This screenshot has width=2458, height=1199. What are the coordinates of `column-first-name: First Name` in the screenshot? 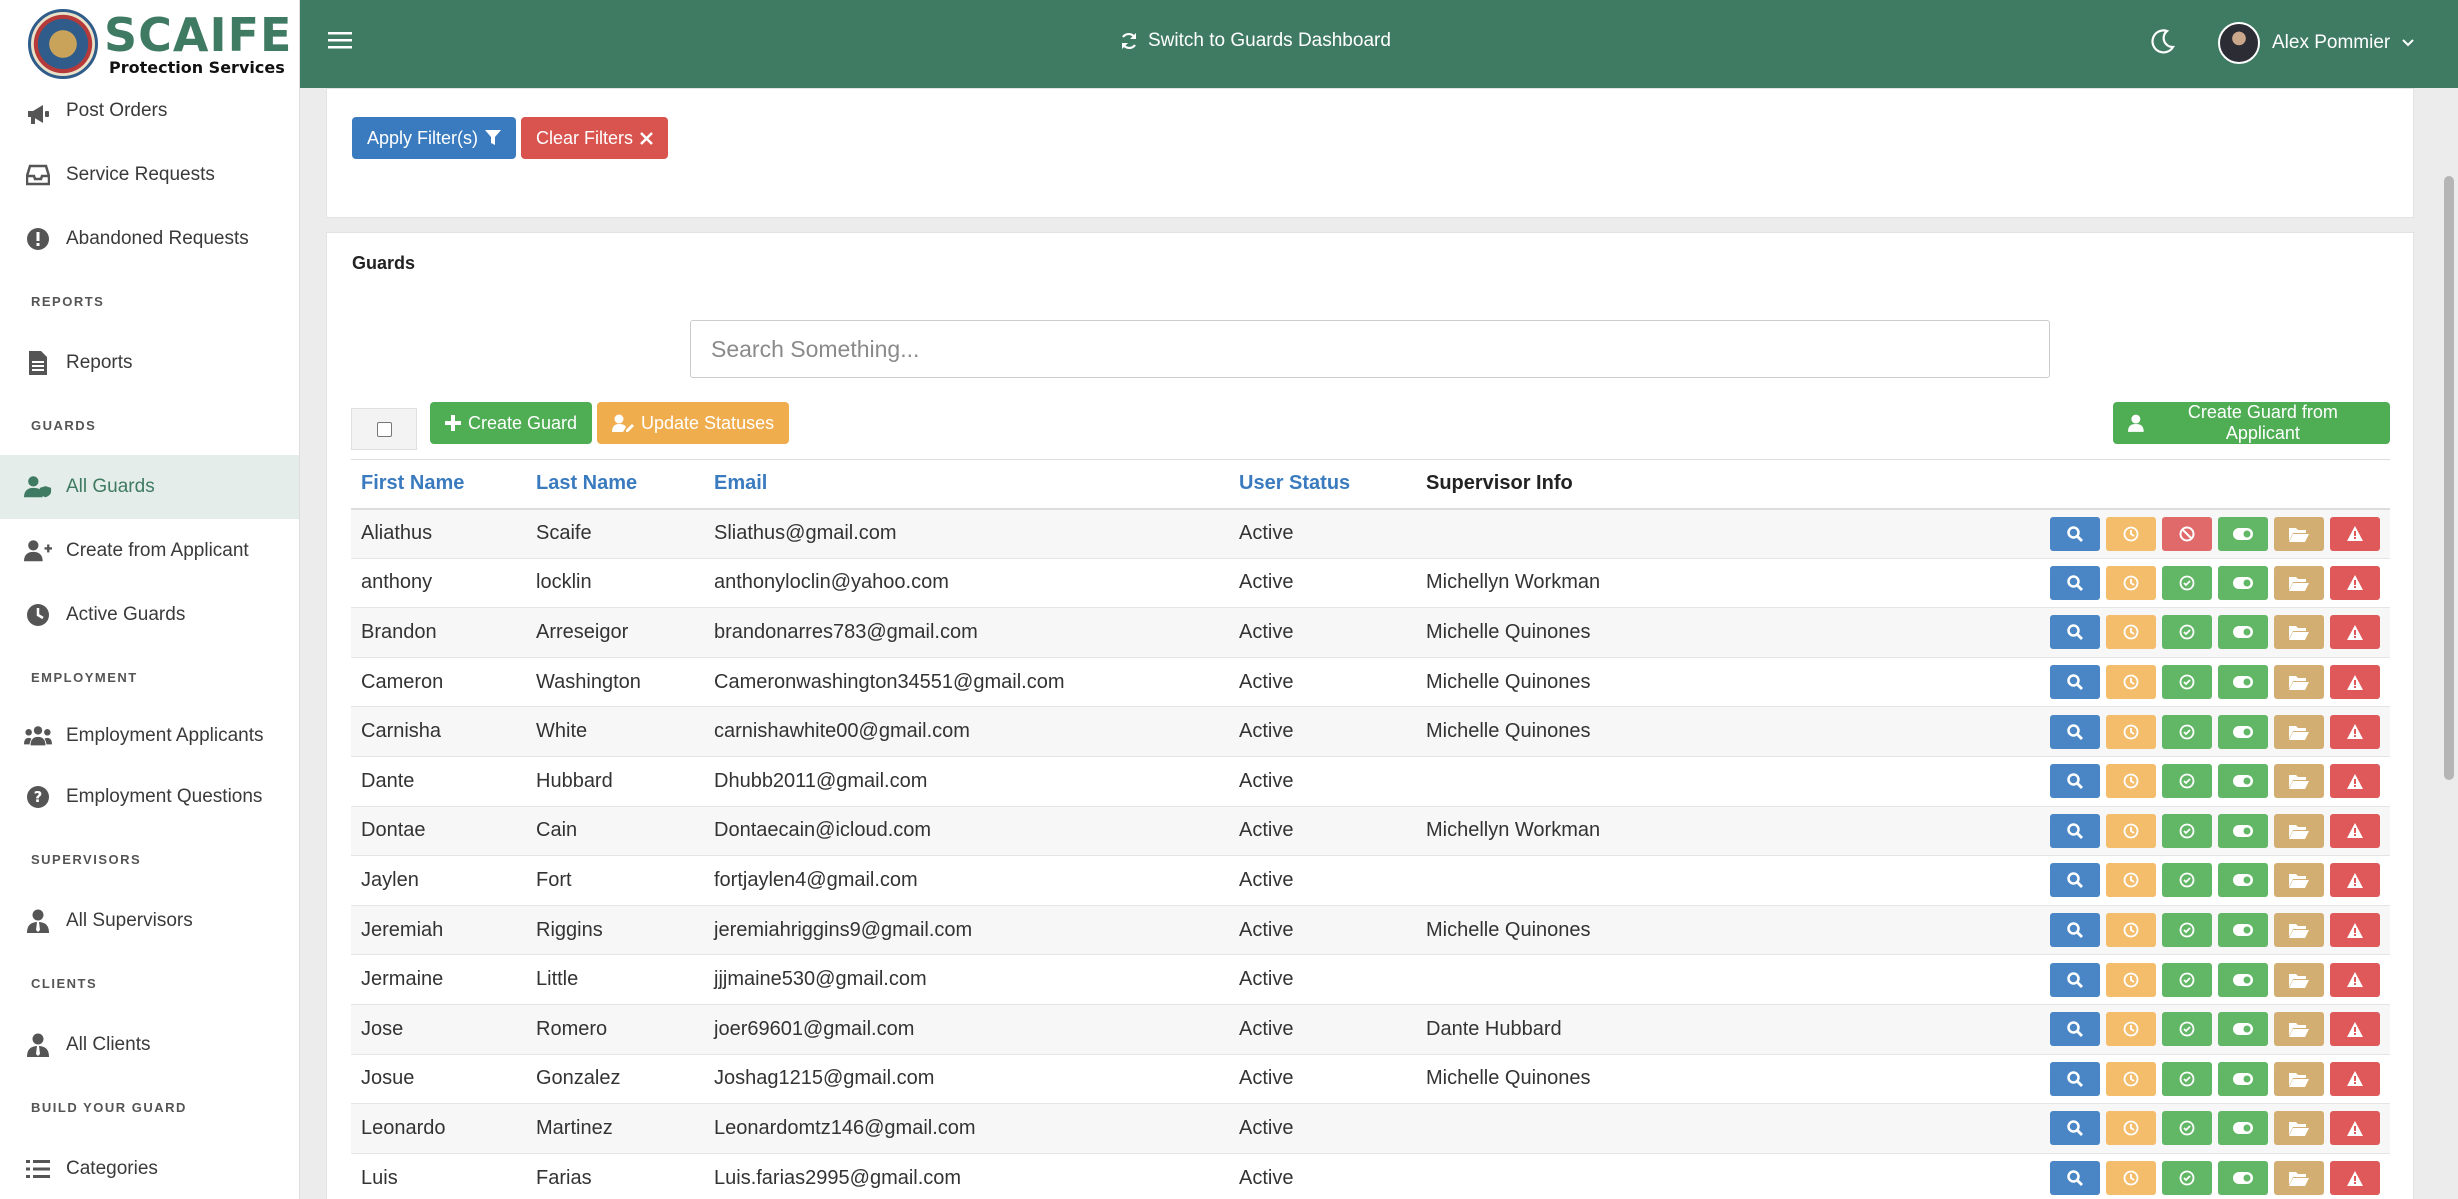 It's located at (438, 484).